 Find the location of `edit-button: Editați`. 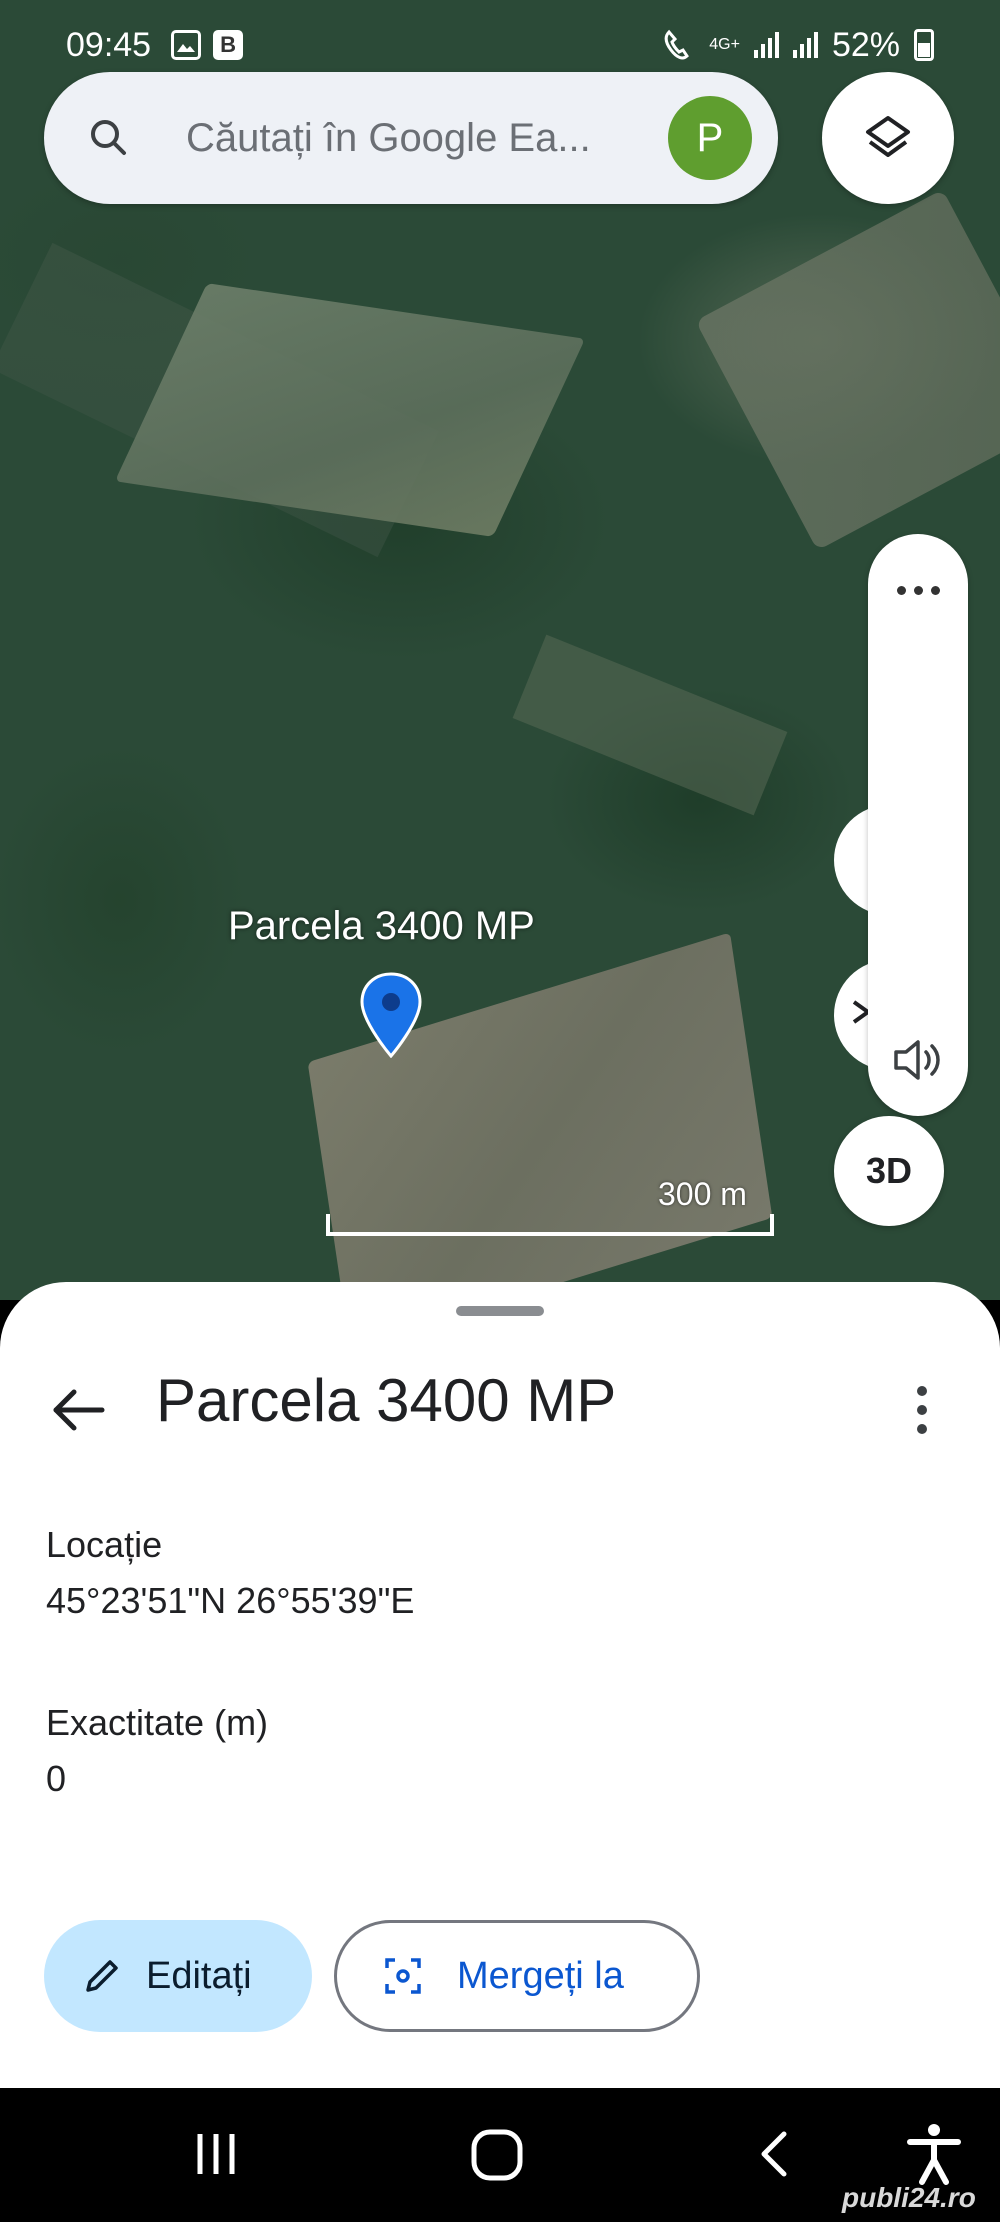

edit-button: Editați is located at coordinates (178, 1976).